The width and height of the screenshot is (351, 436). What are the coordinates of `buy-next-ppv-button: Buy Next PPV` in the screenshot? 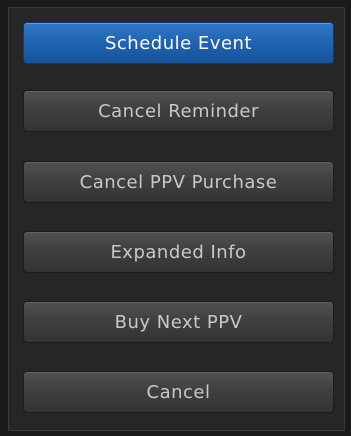 It's located at (178, 322).